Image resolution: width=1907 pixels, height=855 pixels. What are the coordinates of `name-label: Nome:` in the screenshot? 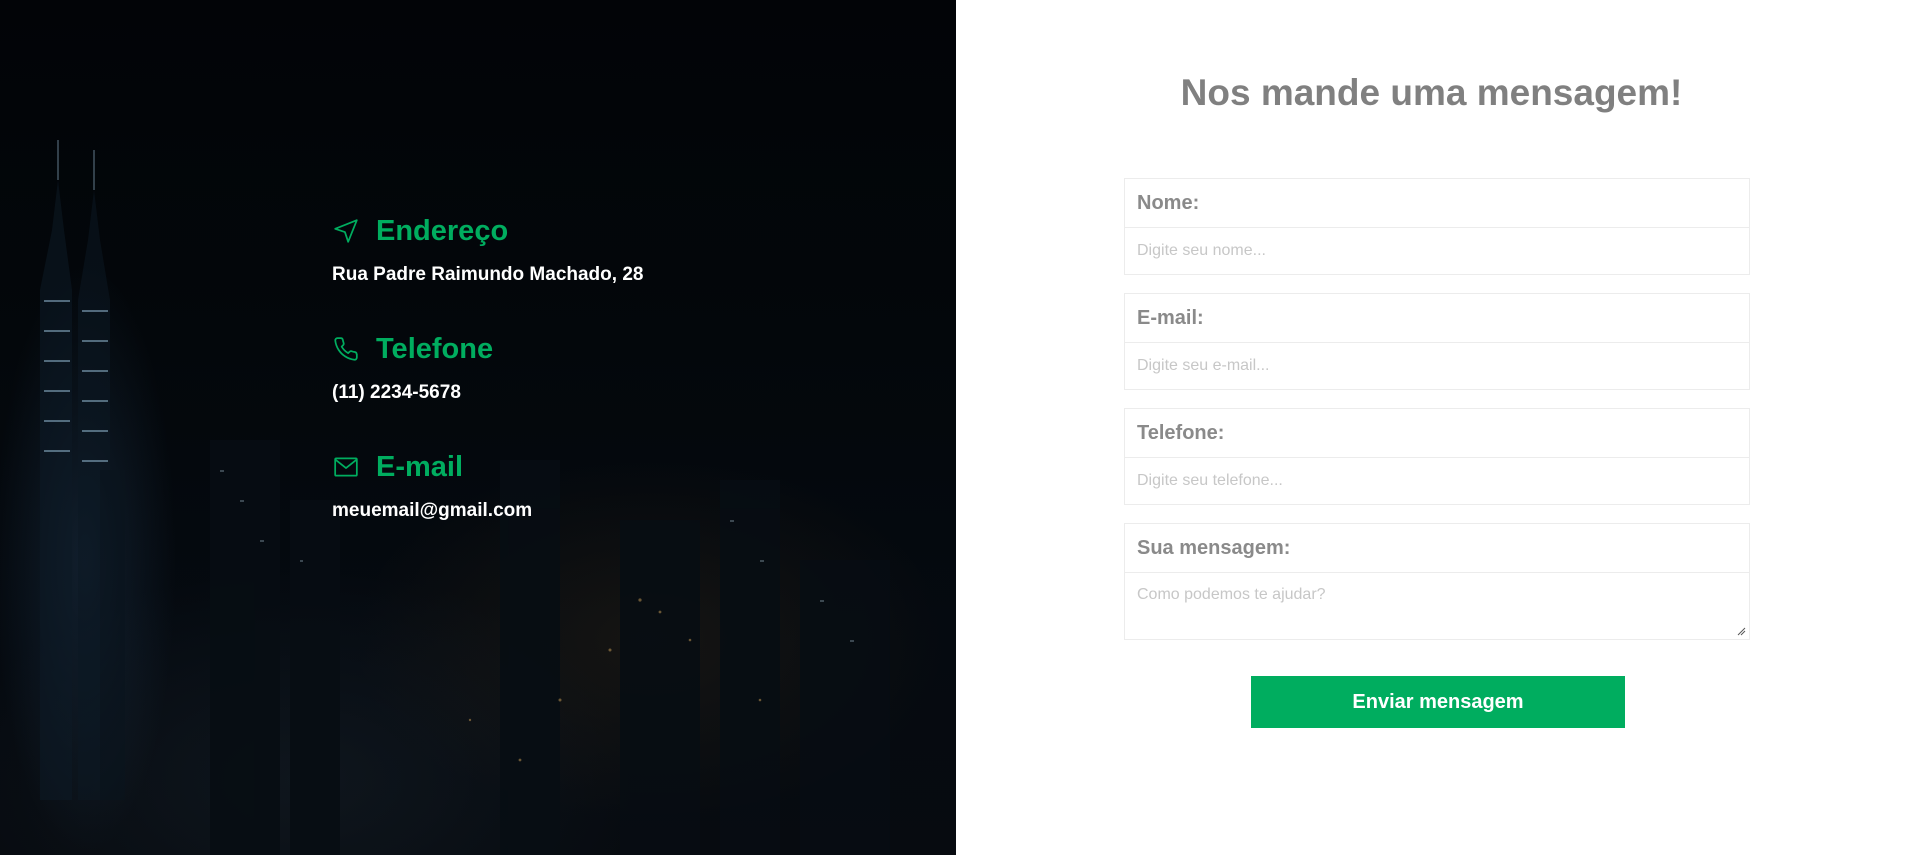 It's located at (1437, 203).